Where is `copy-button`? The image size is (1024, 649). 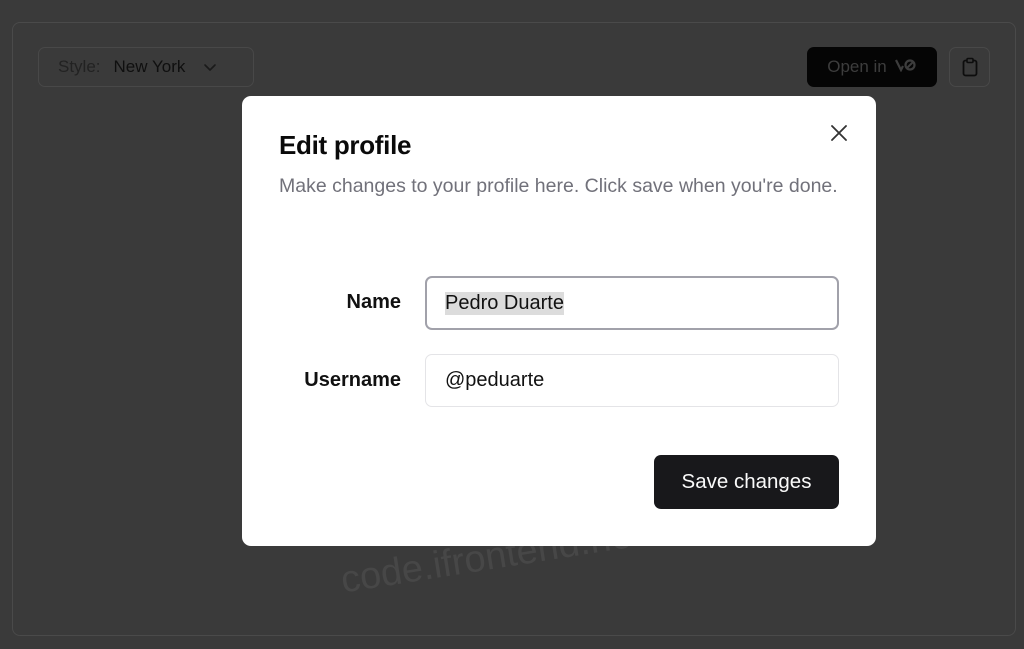 copy-button is located at coordinates (969, 67).